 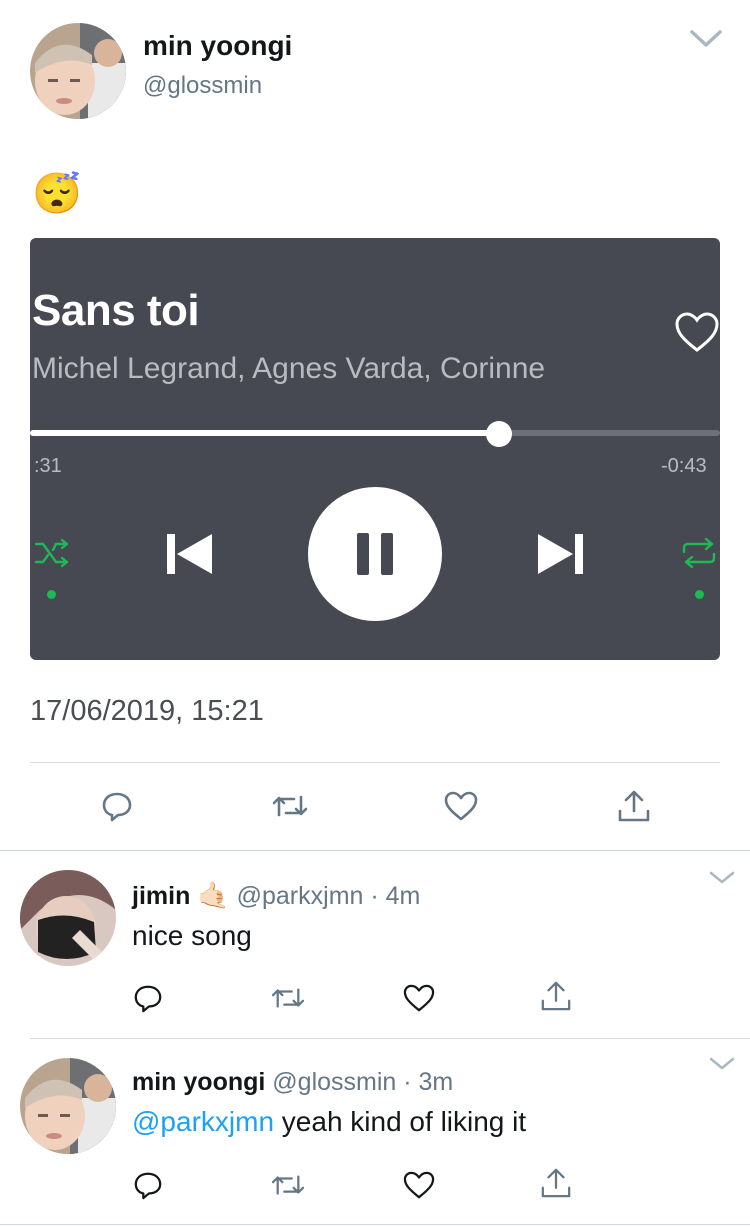 What do you see at coordinates (213, 895) in the screenshot?
I see `hand-emoji: 🤙🏻` at bounding box center [213, 895].